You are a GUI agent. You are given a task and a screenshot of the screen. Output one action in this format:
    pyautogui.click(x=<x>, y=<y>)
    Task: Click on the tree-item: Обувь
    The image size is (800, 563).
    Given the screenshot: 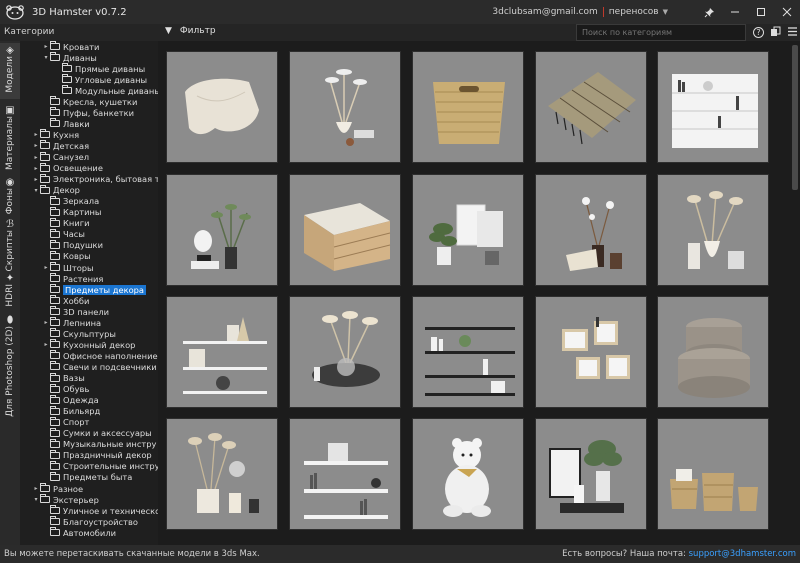 What is the action you would take?
    pyautogui.click(x=65, y=389)
    